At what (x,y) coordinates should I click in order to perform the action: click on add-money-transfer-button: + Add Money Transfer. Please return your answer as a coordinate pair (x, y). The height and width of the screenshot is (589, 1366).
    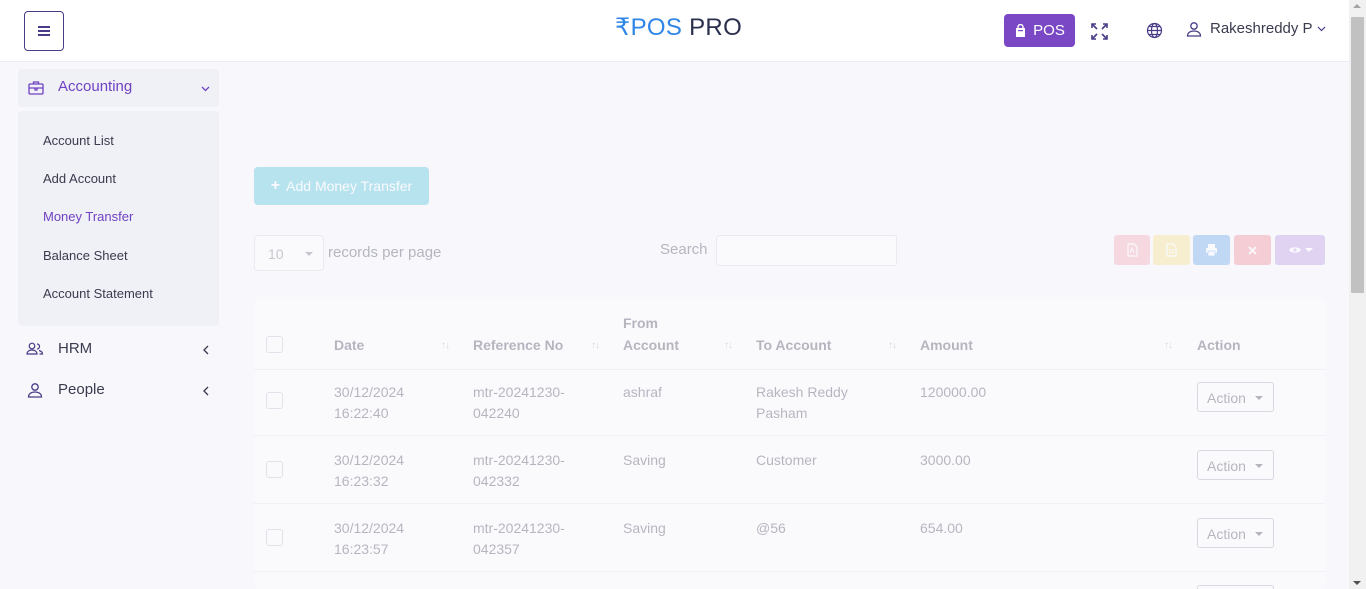
    Looking at the image, I should click on (341, 186).